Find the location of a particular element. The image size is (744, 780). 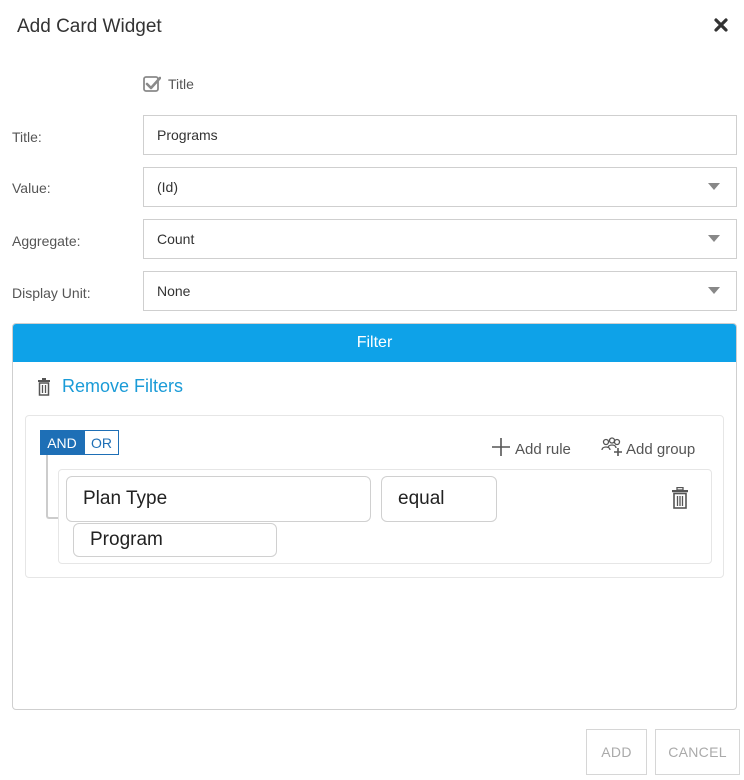

cancel-button: CANCEL is located at coordinates (697, 752).